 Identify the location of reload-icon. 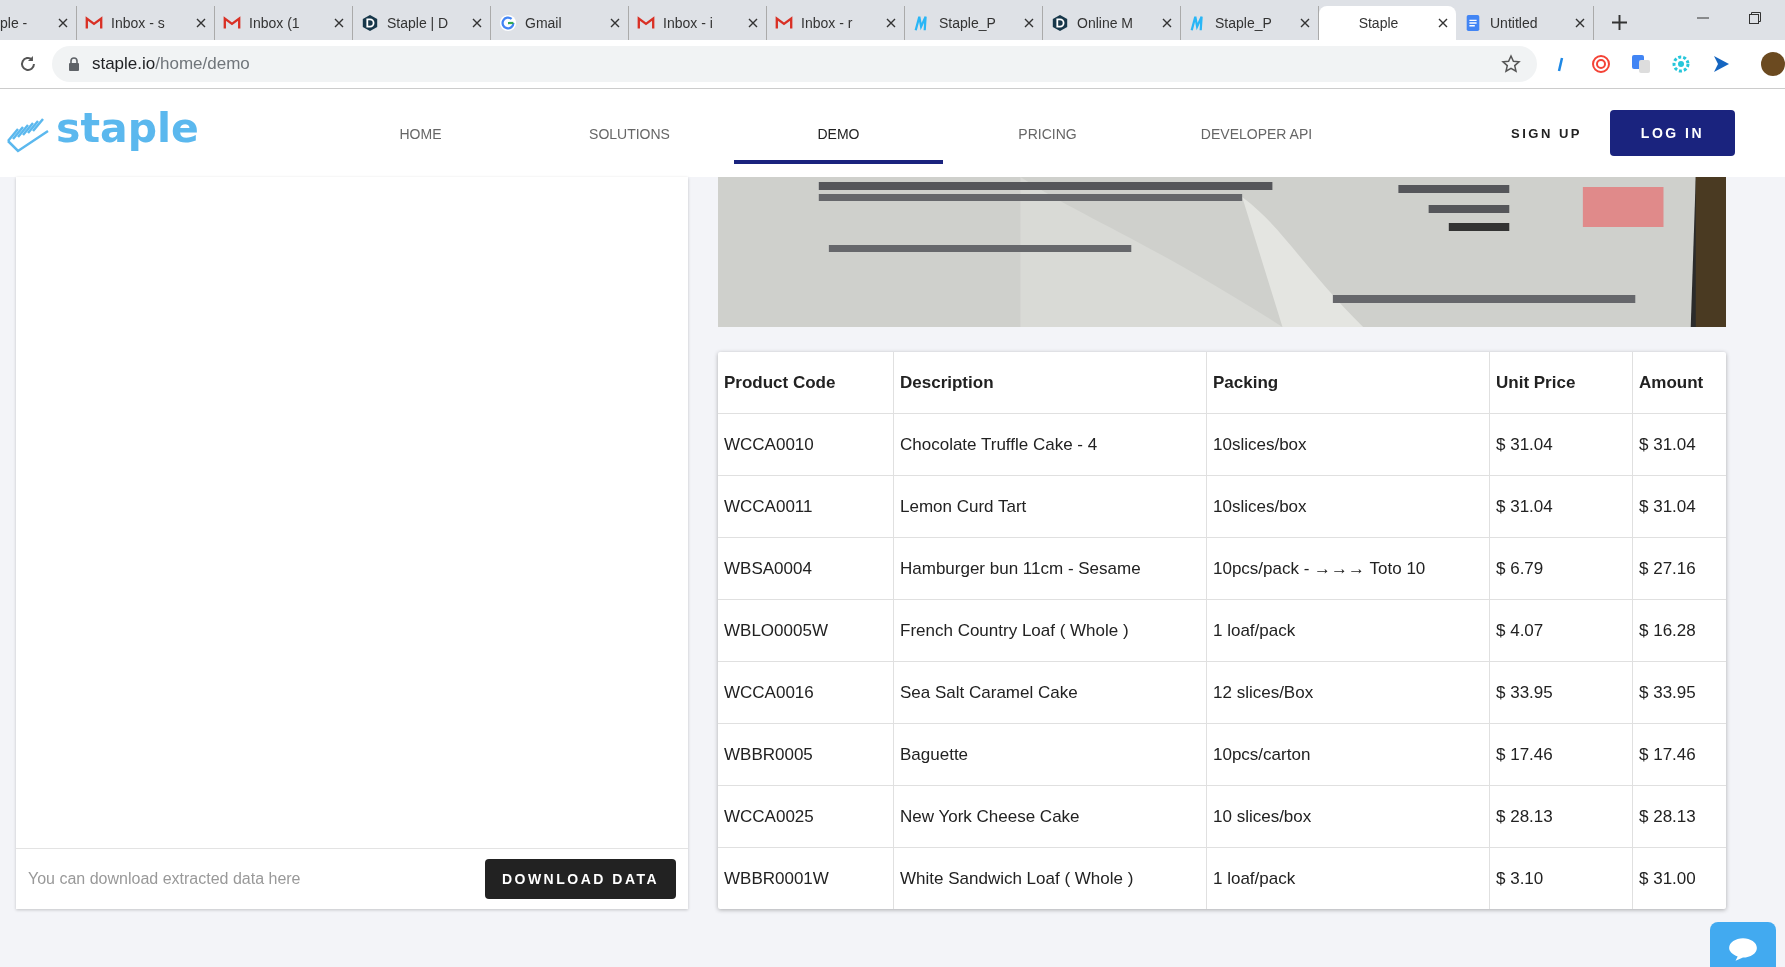
(28, 64).